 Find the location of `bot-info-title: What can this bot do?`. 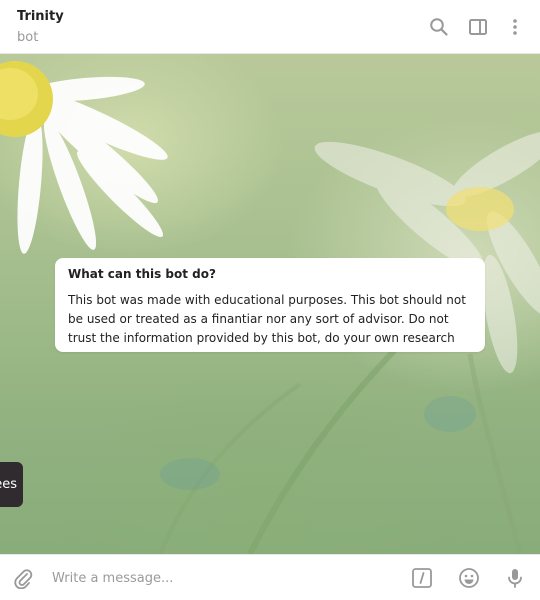

bot-info-title: What can this bot do? is located at coordinates (142, 274).